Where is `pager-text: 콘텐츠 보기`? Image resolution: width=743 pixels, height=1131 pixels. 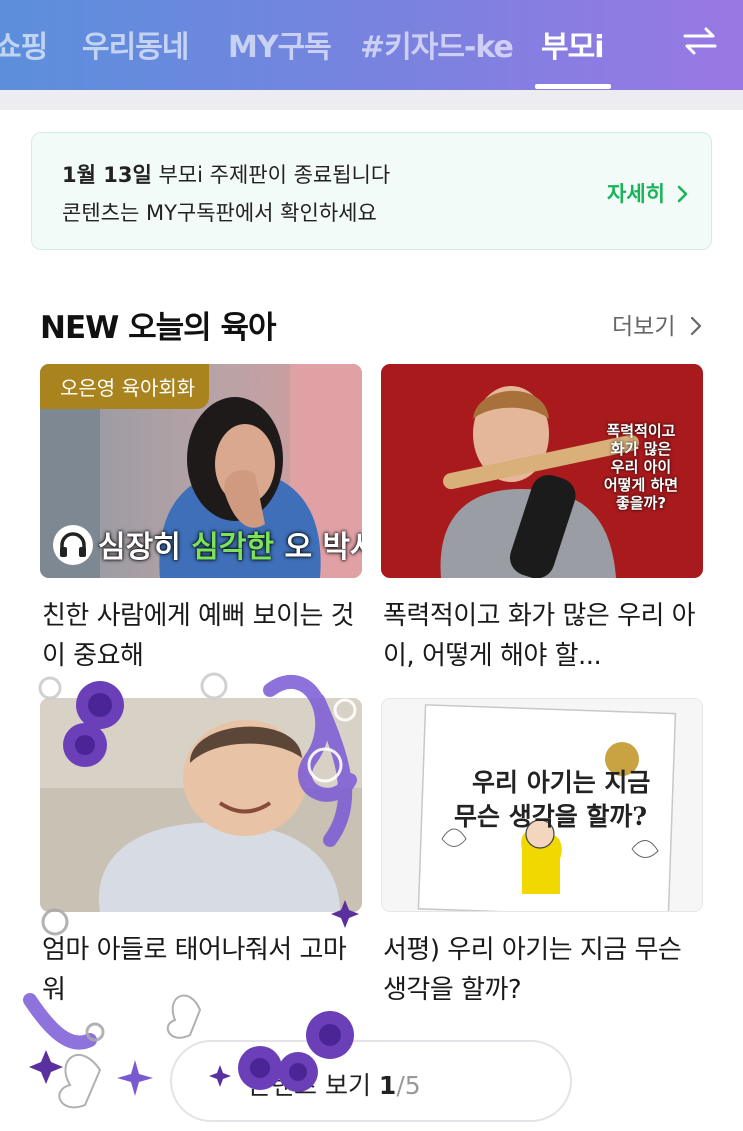 pager-text: 콘텐츠 보기 is located at coordinates (309, 1085).